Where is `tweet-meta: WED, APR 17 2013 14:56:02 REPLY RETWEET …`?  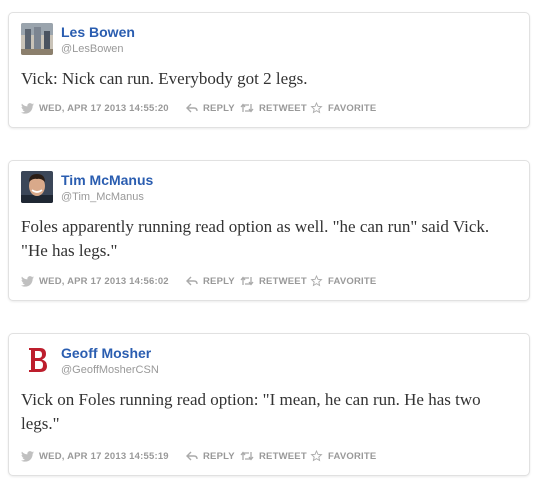 tweet-meta: WED, APR 17 2013 14:56:02 REPLY RETWEET … is located at coordinates (269, 281).